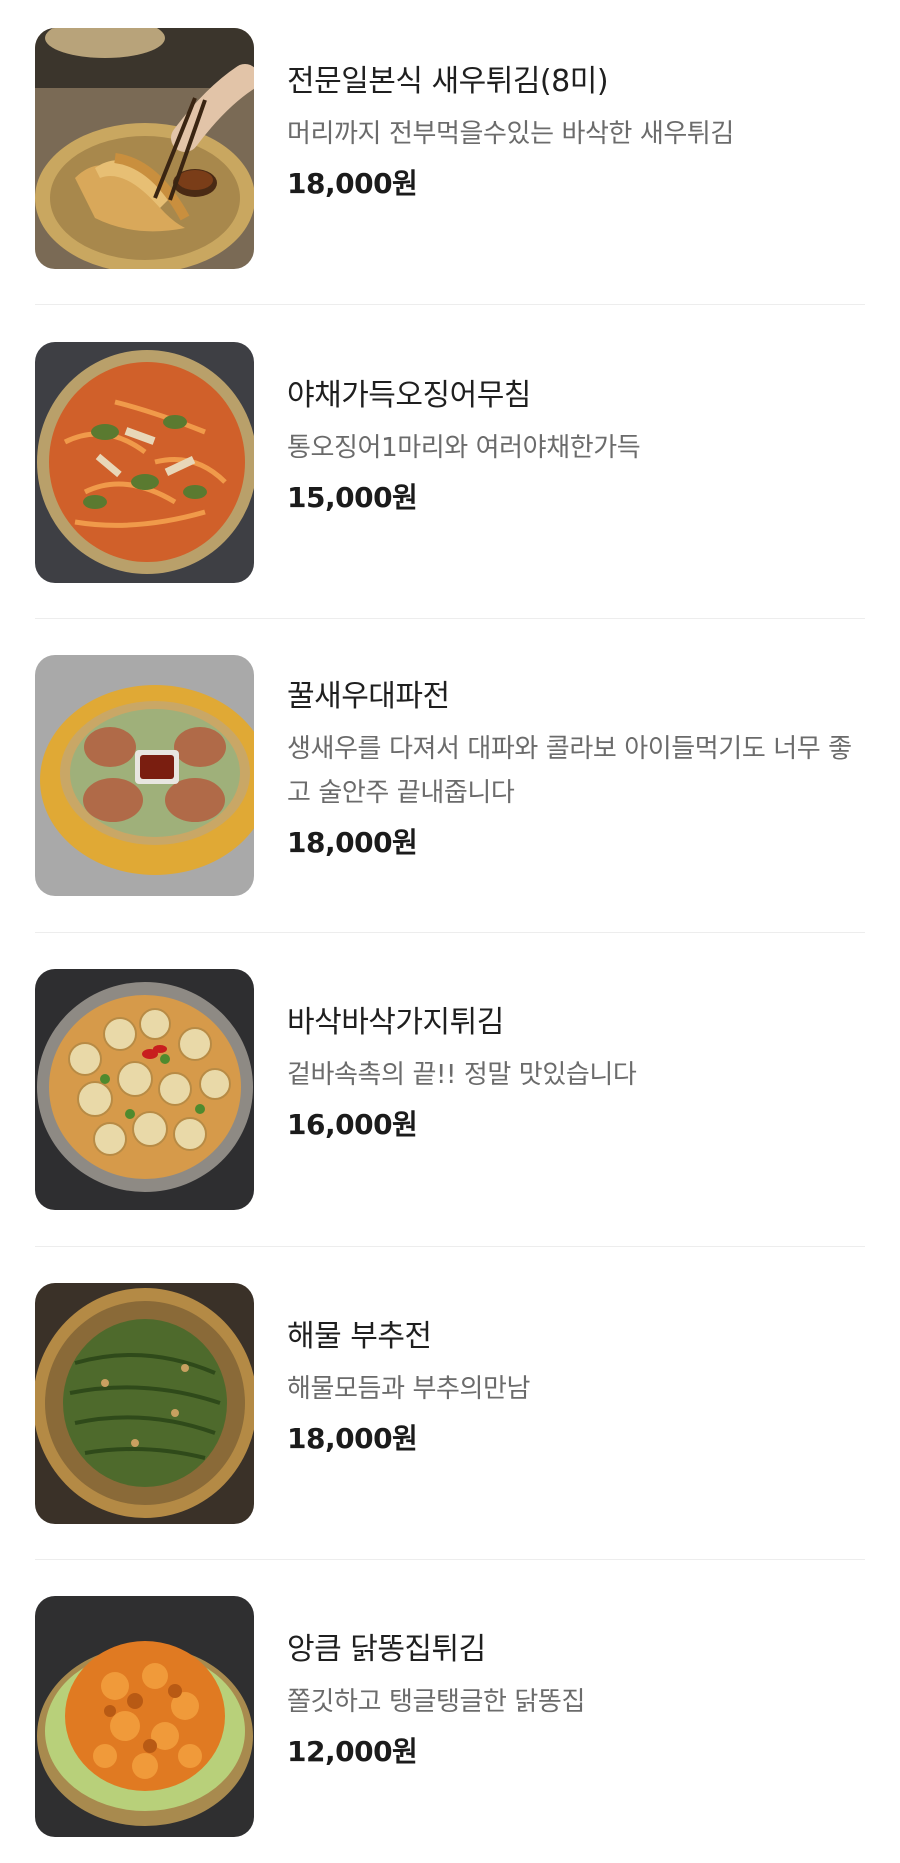  I want to click on shrimp-tempura-photo, so click(144, 148).